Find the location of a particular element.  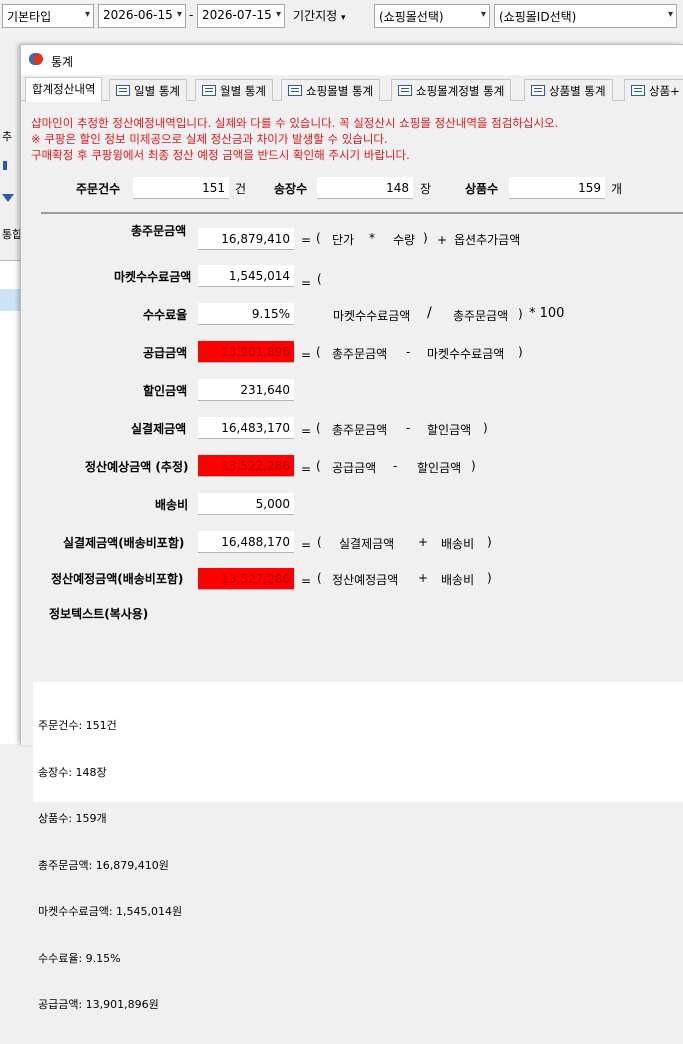

mall-select: (쇼핑몰선택) ▾ is located at coordinates (432, 16).